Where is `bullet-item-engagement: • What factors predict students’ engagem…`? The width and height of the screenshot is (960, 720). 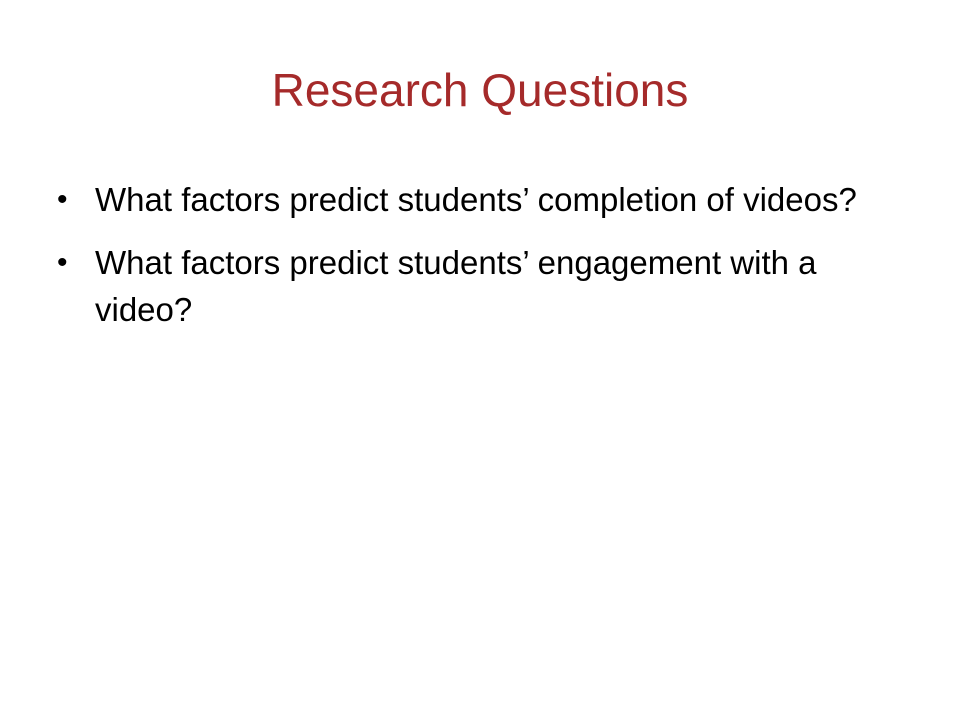
bullet-item-engagement: • What factors predict students’ engagem… is located at coordinates (477, 286).